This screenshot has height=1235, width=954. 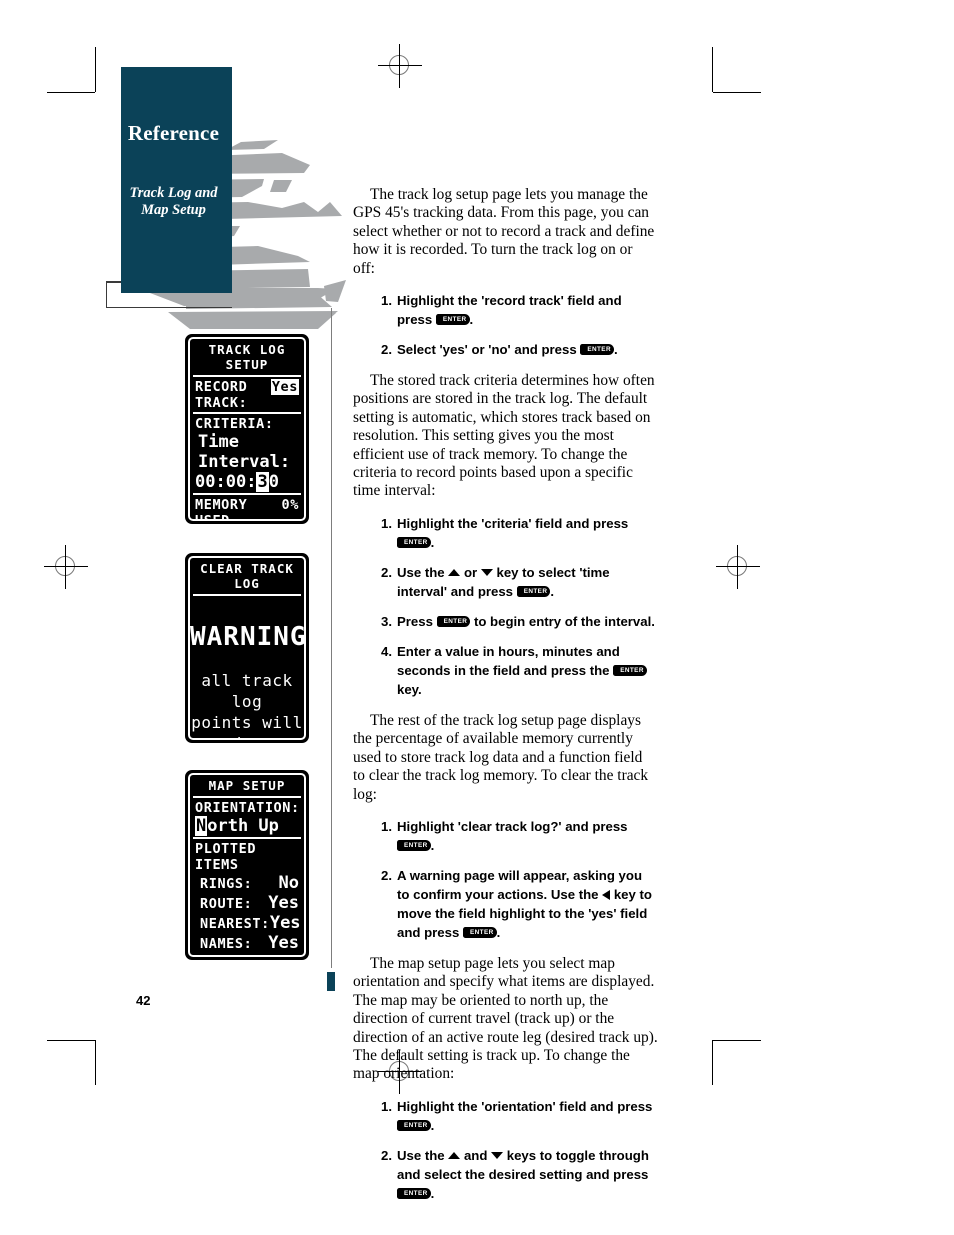 I want to click on lcd-title-map-setup: MAP SETUP, so click(x=247, y=785).